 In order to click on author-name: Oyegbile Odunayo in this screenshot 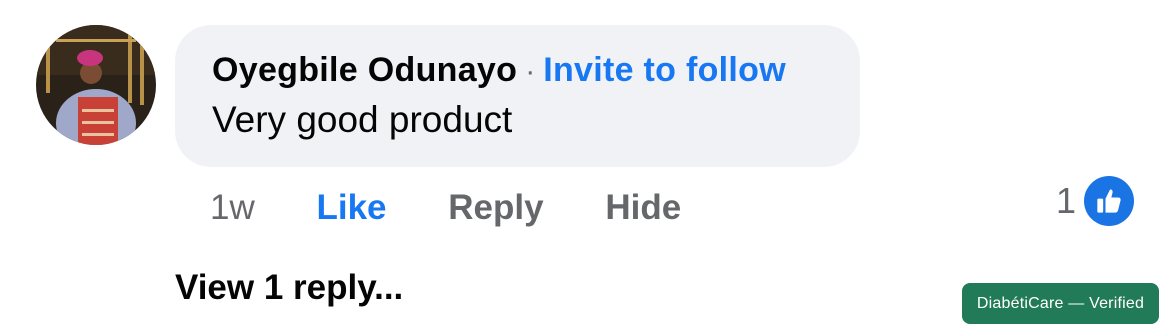, I will do `click(364, 70)`.